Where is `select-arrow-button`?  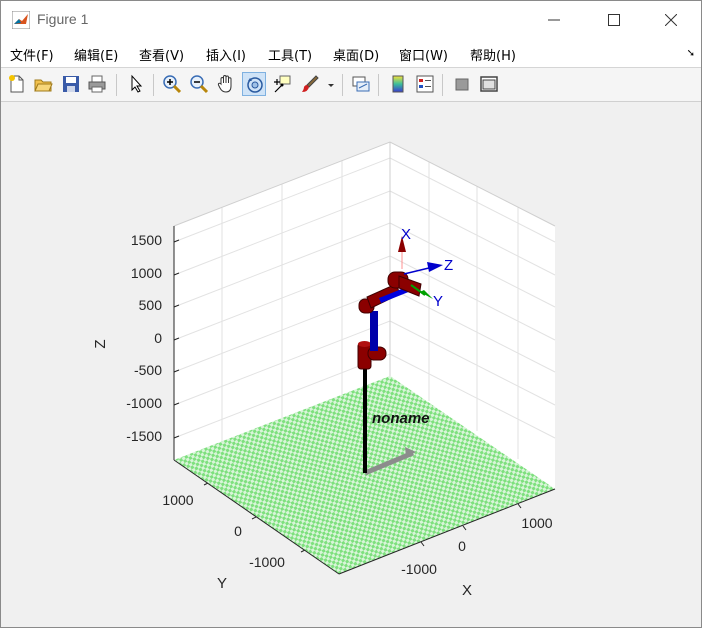 select-arrow-button is located at coordinates (136, 84).